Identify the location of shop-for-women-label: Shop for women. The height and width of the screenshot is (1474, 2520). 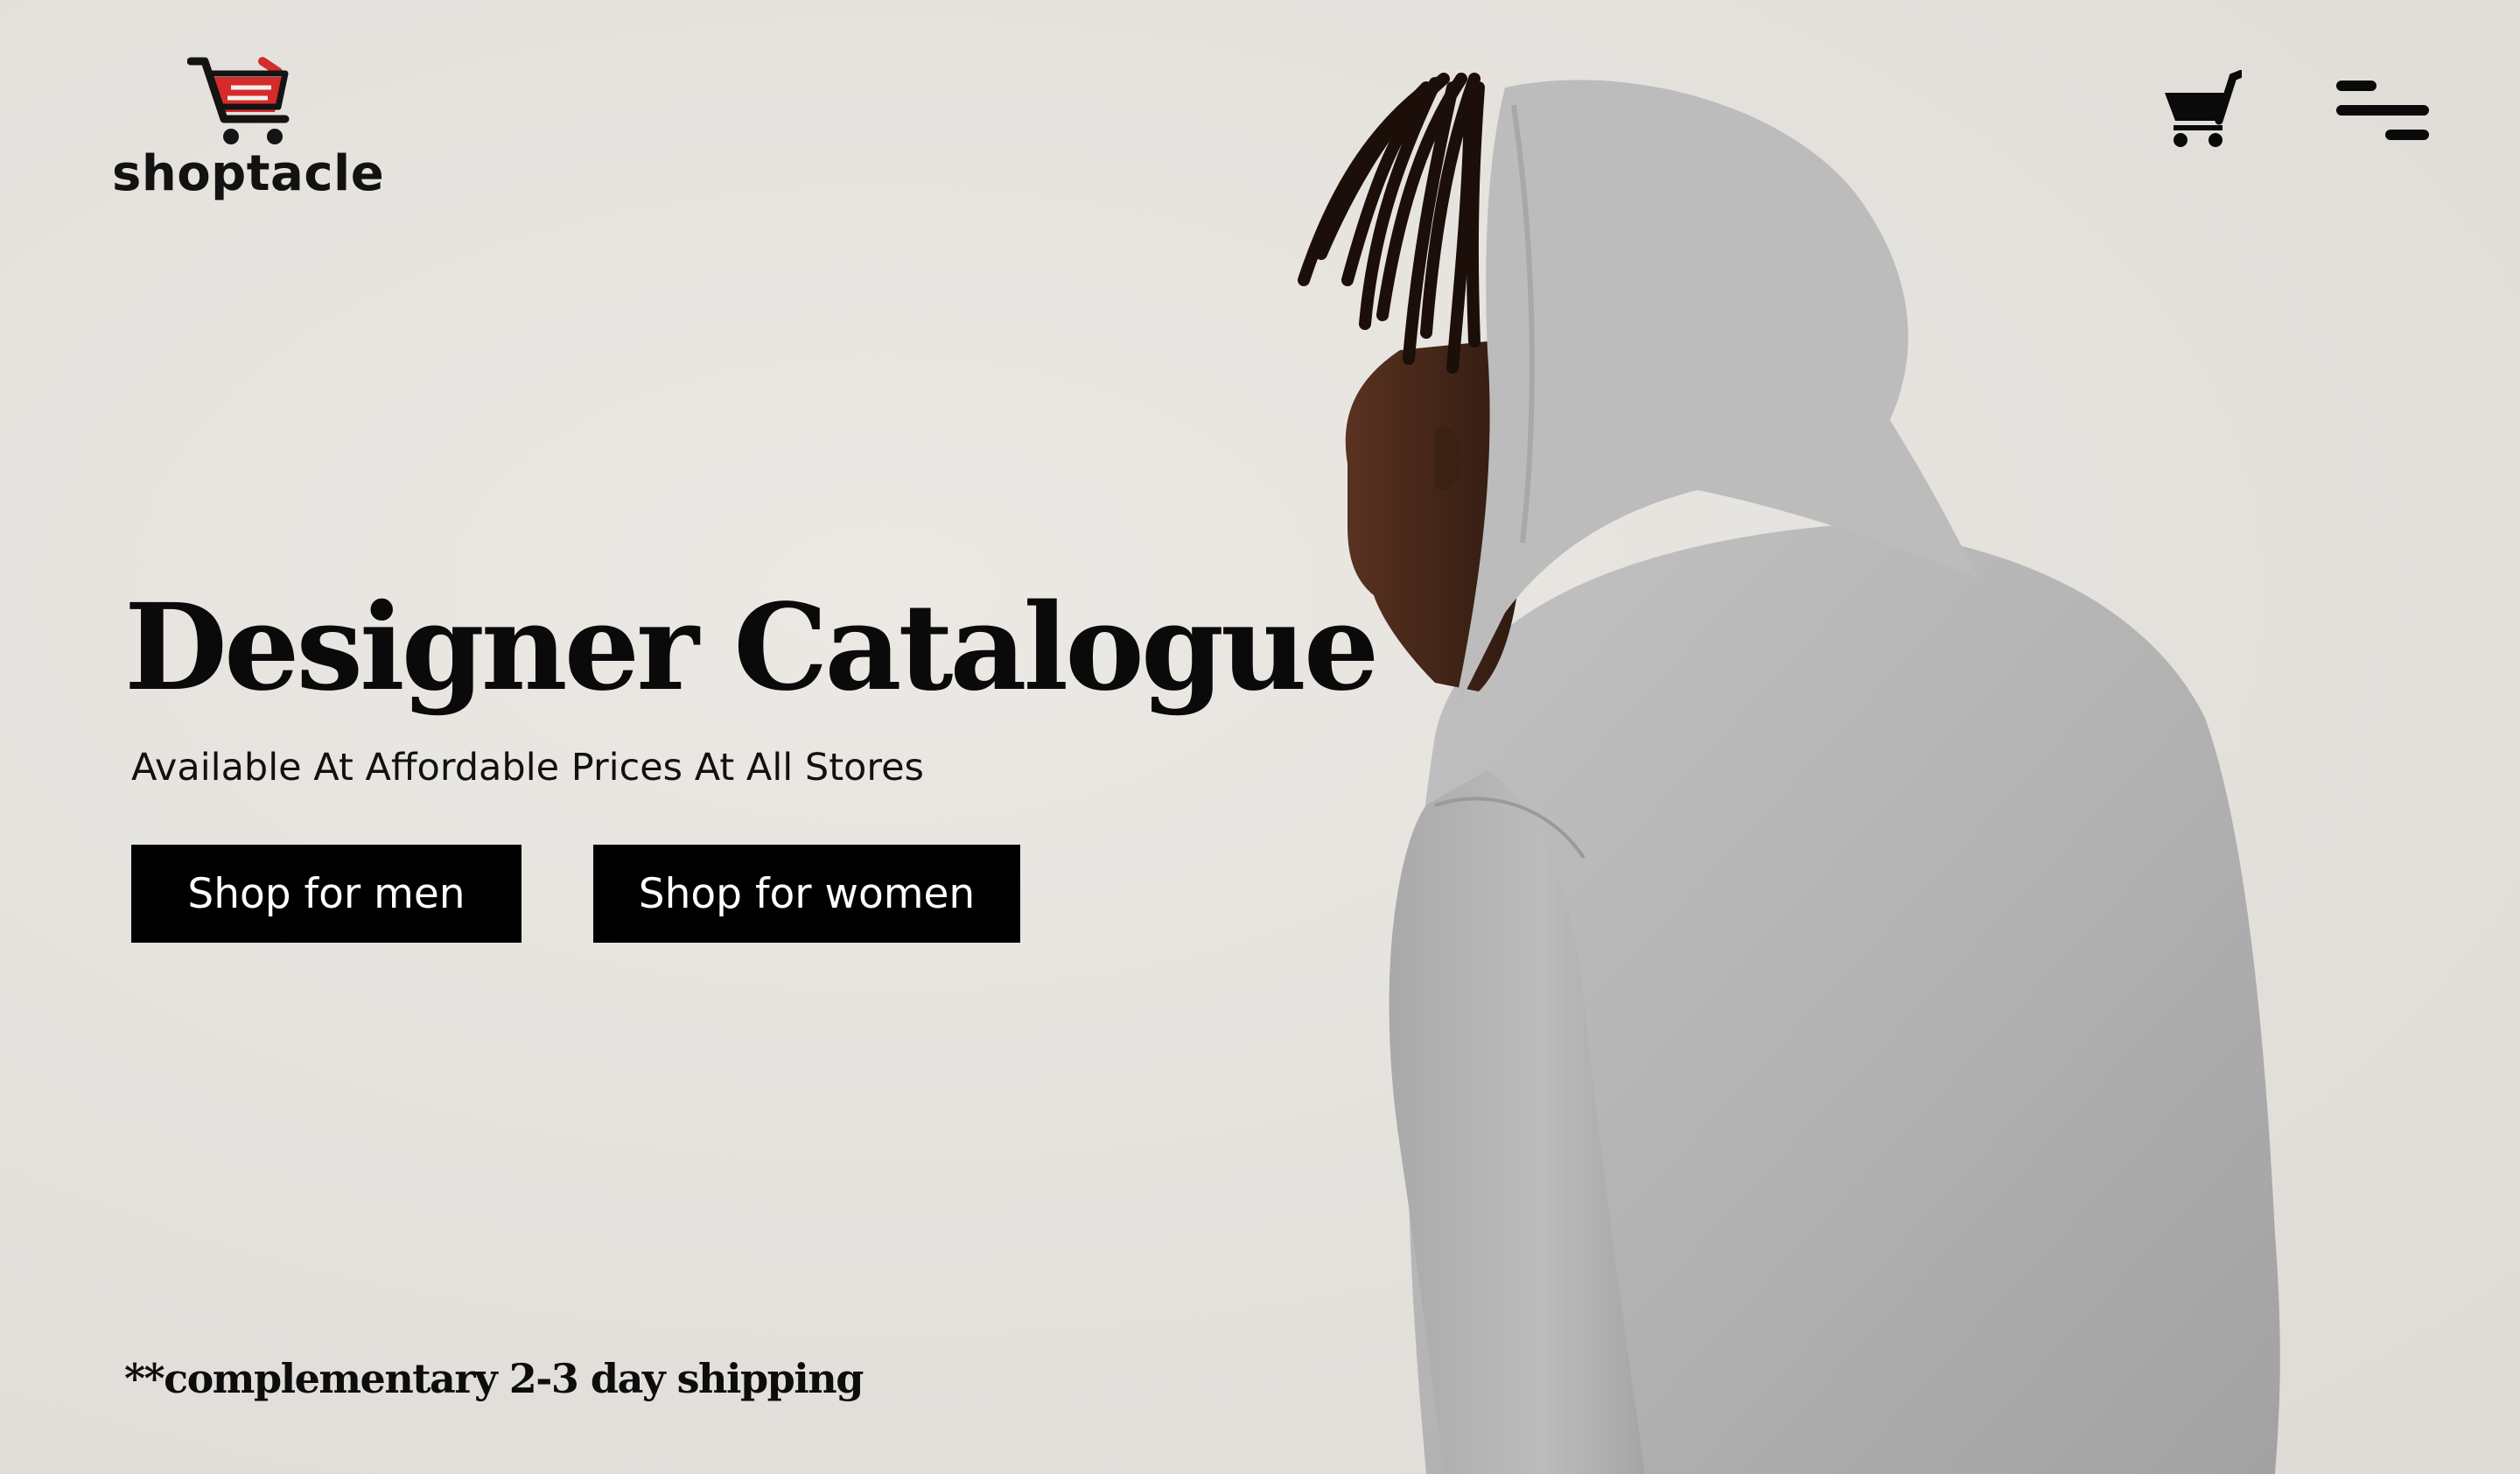
(807, 893).